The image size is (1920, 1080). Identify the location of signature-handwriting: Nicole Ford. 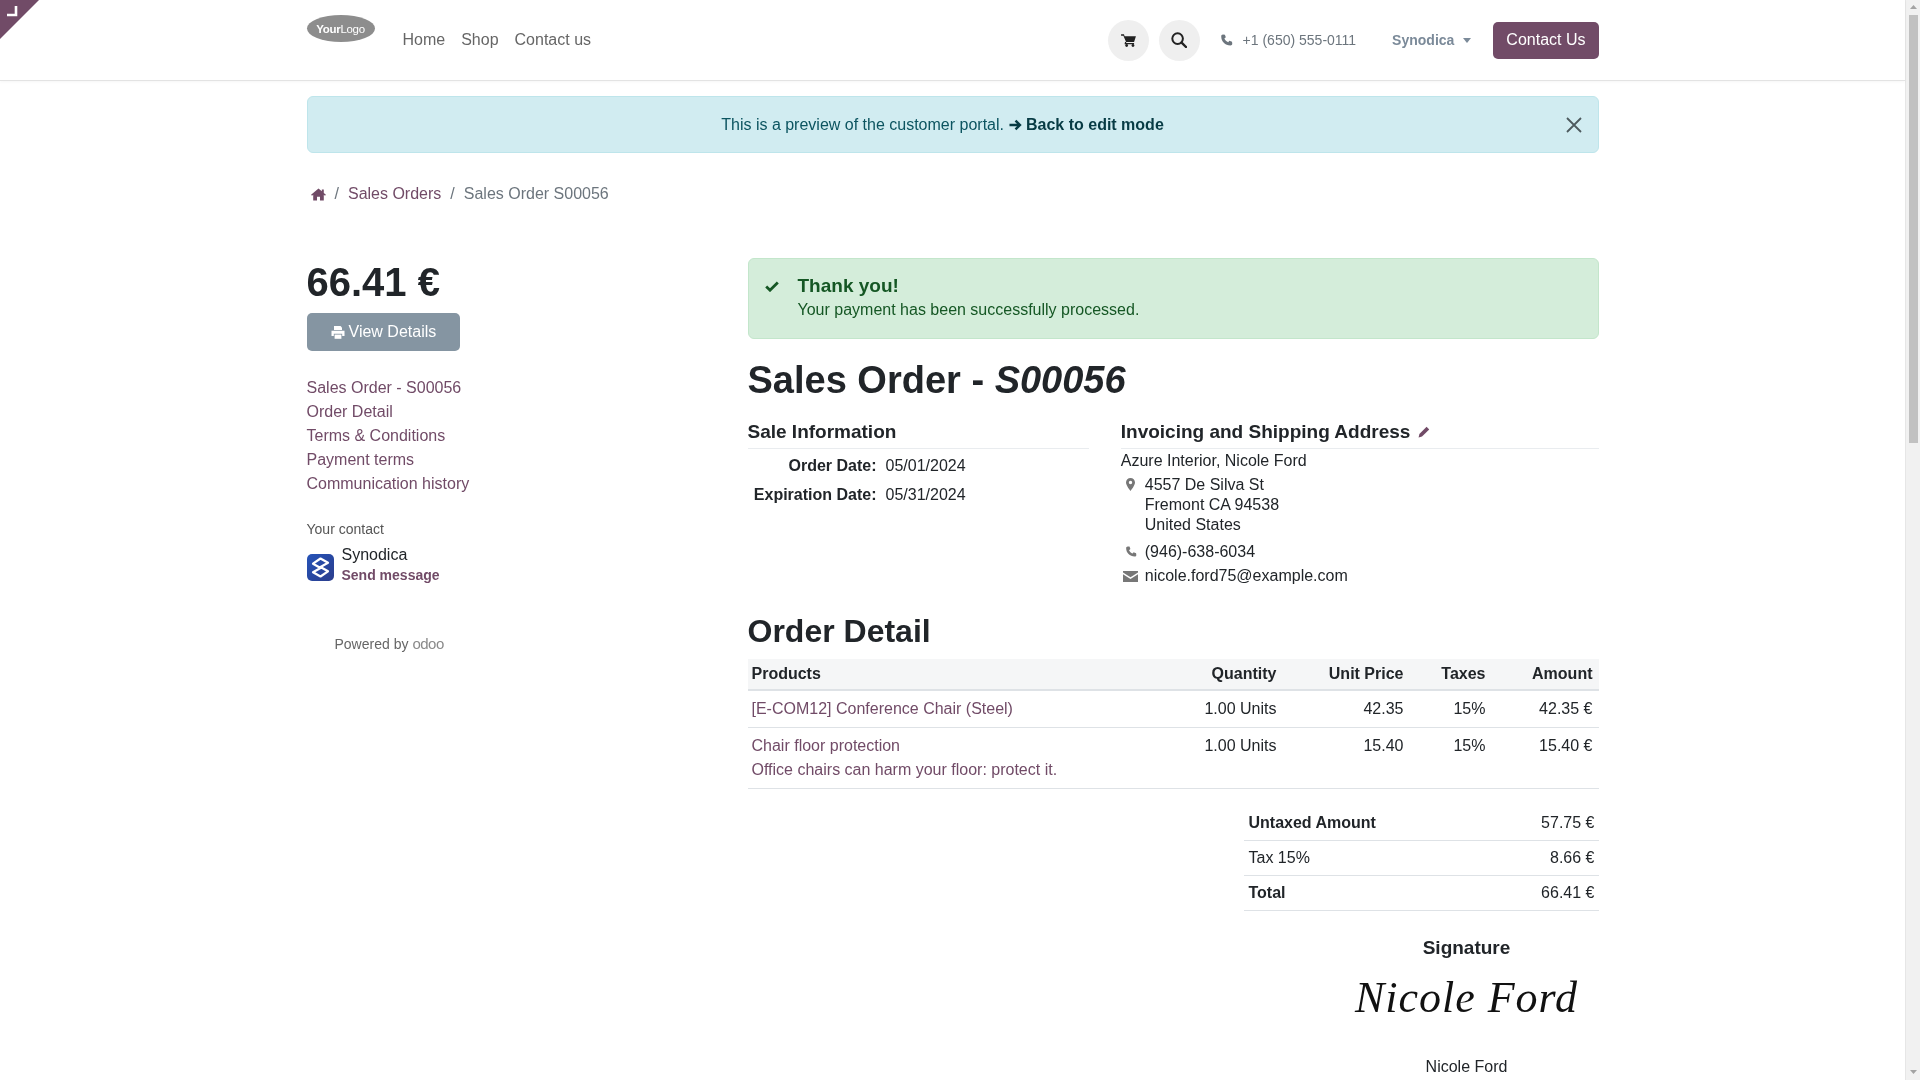
(1466, 998).